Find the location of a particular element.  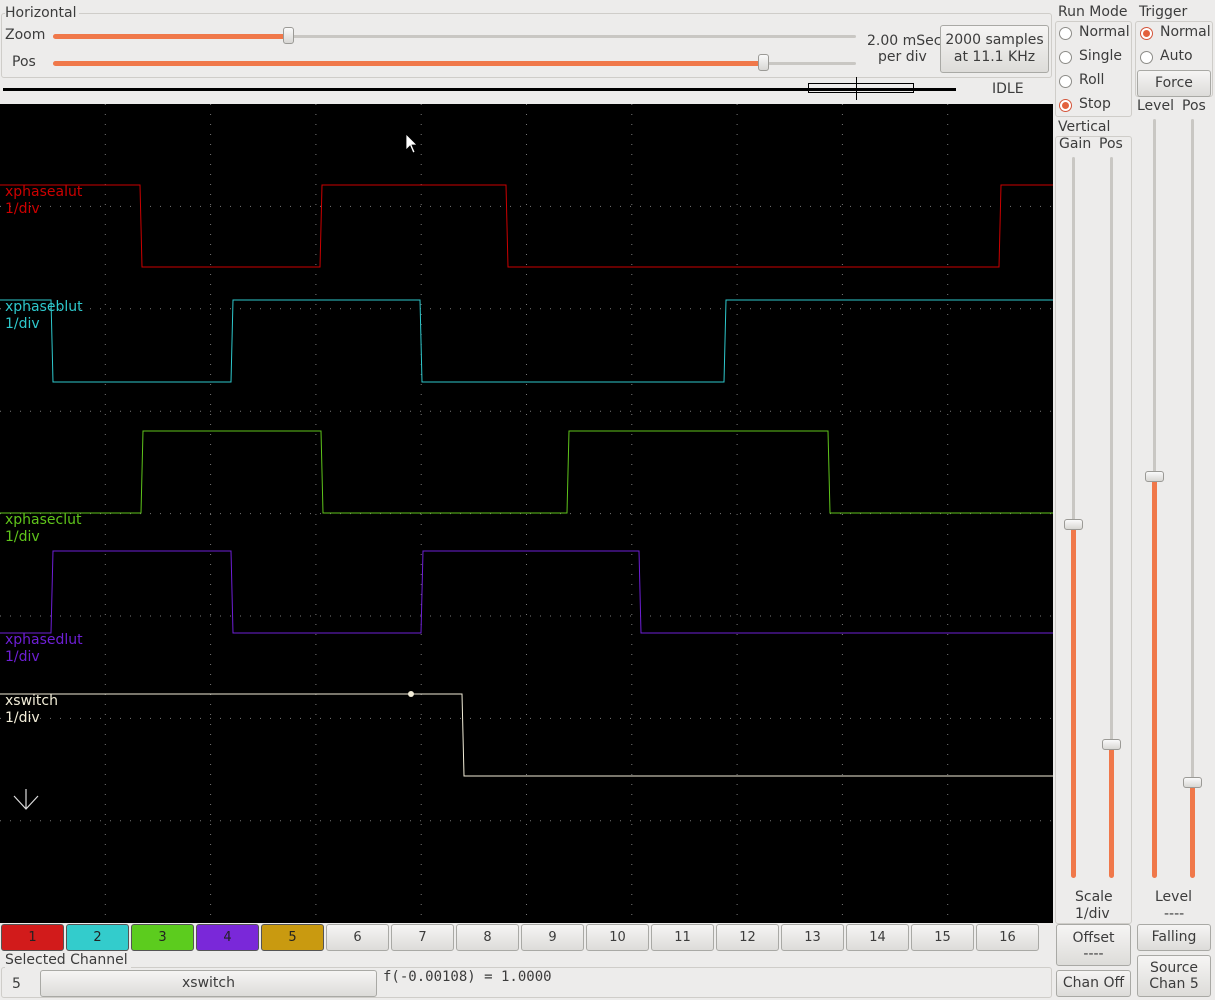

horizontal-title: Horizontal is located at coordinates (42, 13).